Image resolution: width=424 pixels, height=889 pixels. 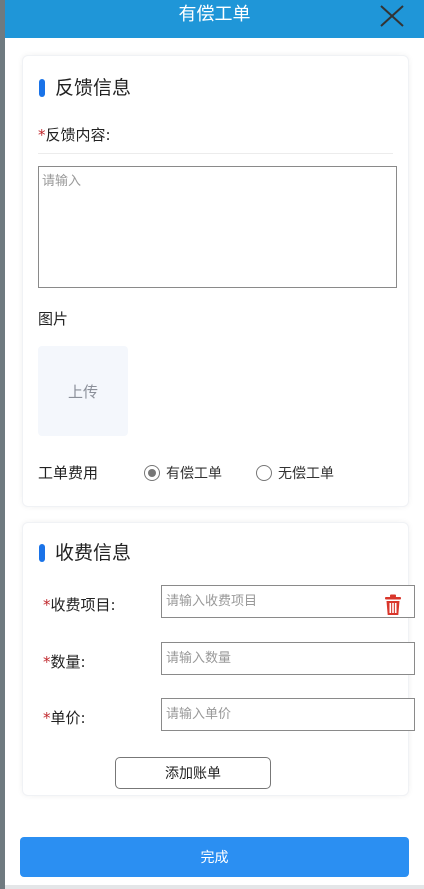 I want to click on feedback-section-header: 反馈信息, so click(x=85, y=88).